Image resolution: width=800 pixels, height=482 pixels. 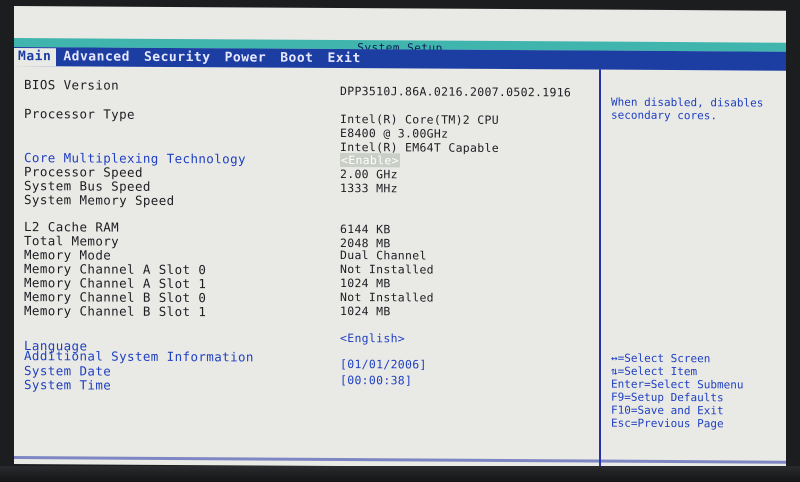 What do you see at coordinates (687, 109) in the screenshot?
I see `help-text: When disabled, disables secondary cores.` at bounding box center [687, 109].